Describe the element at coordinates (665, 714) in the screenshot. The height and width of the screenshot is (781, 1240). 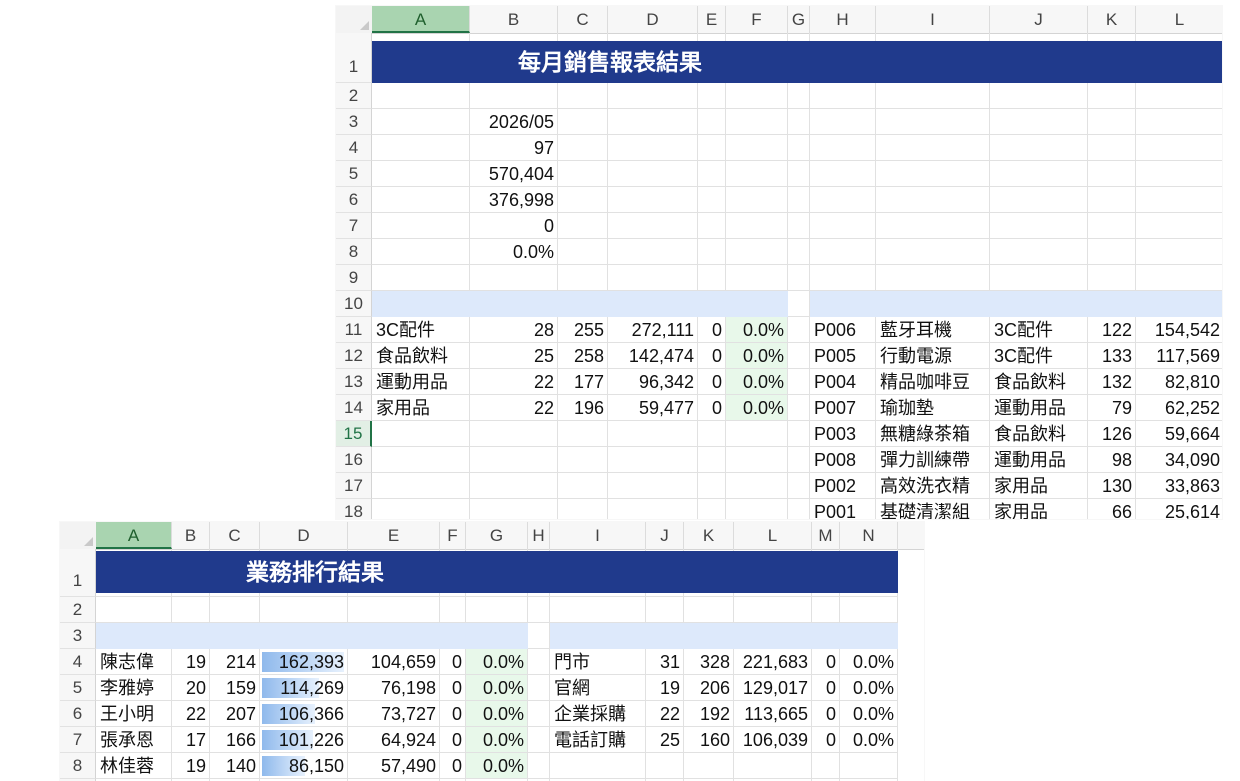
I see `channel-cell: 22` at that location.